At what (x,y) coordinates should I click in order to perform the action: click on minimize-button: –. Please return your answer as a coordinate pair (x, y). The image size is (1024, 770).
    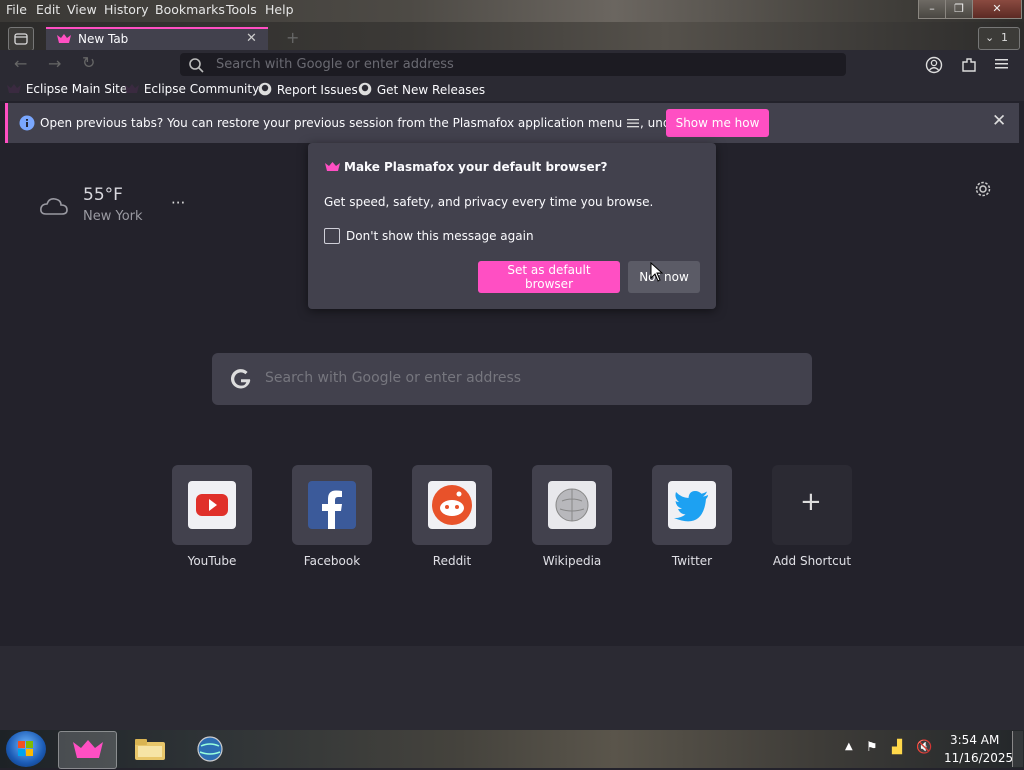
    Looking at the image, I should click on (932, 9).